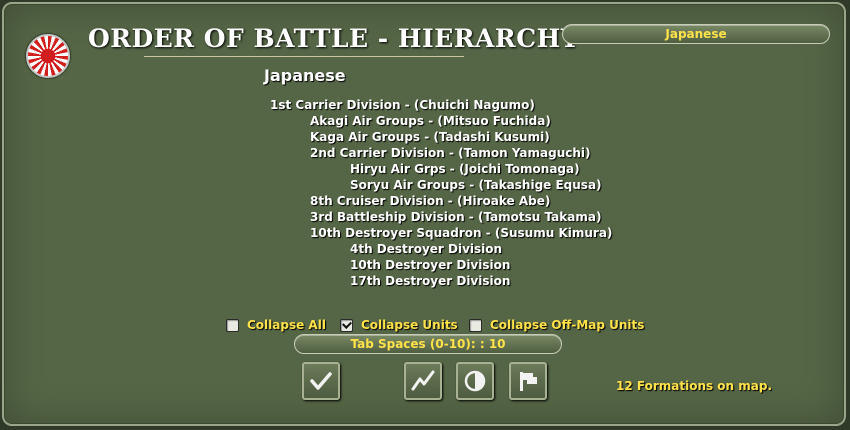  What do you see at coordinates (426, 249) in the screenshot?
I see `hierarchy-item: 4th Destroyer Division` at bounding box center [426, 249].